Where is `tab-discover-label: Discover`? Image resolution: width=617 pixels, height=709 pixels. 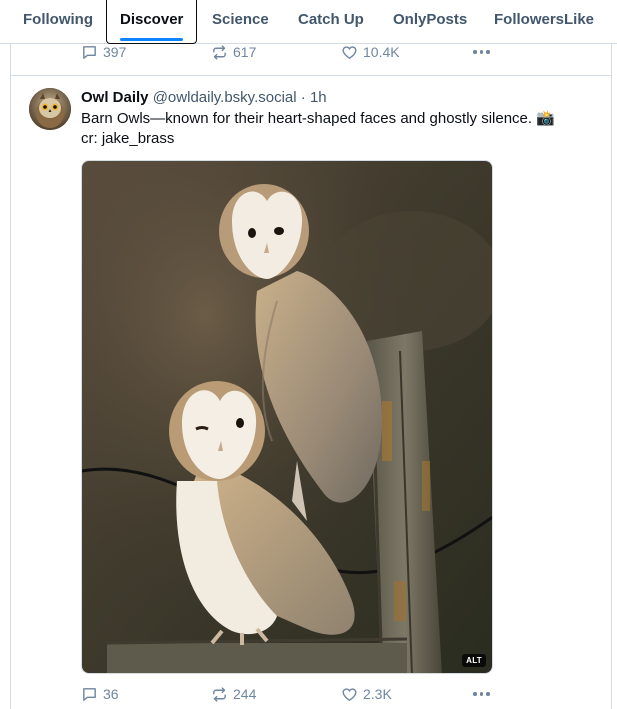
tab-discover-label: Discover is located at coordinates (152, 19).